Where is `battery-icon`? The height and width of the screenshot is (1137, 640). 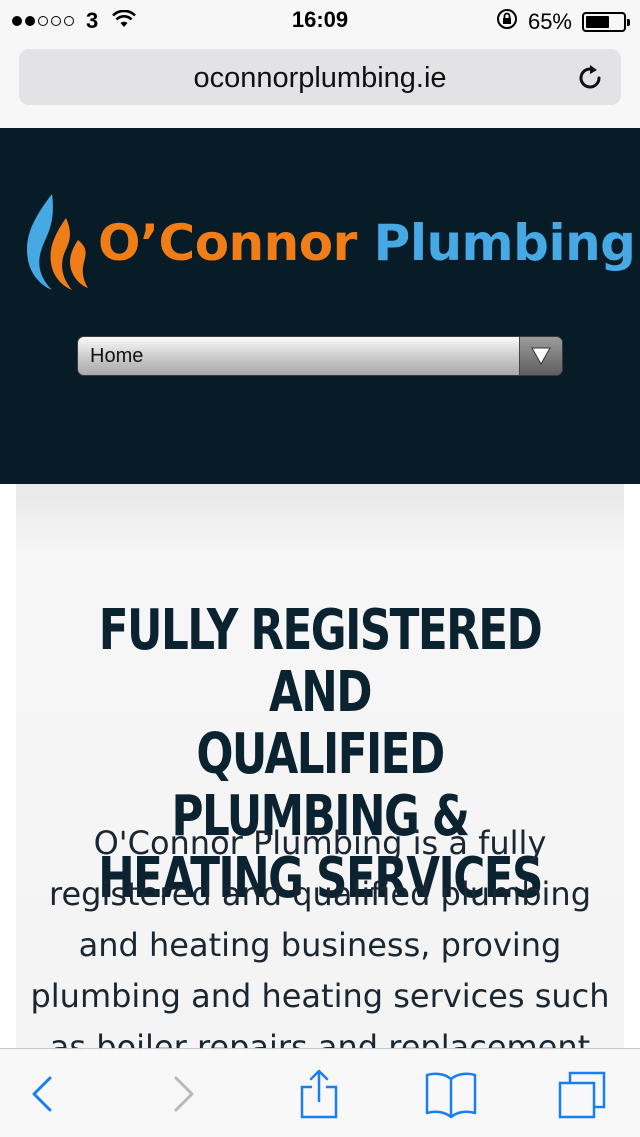 battery-icon is located at coordinates (606, 22).